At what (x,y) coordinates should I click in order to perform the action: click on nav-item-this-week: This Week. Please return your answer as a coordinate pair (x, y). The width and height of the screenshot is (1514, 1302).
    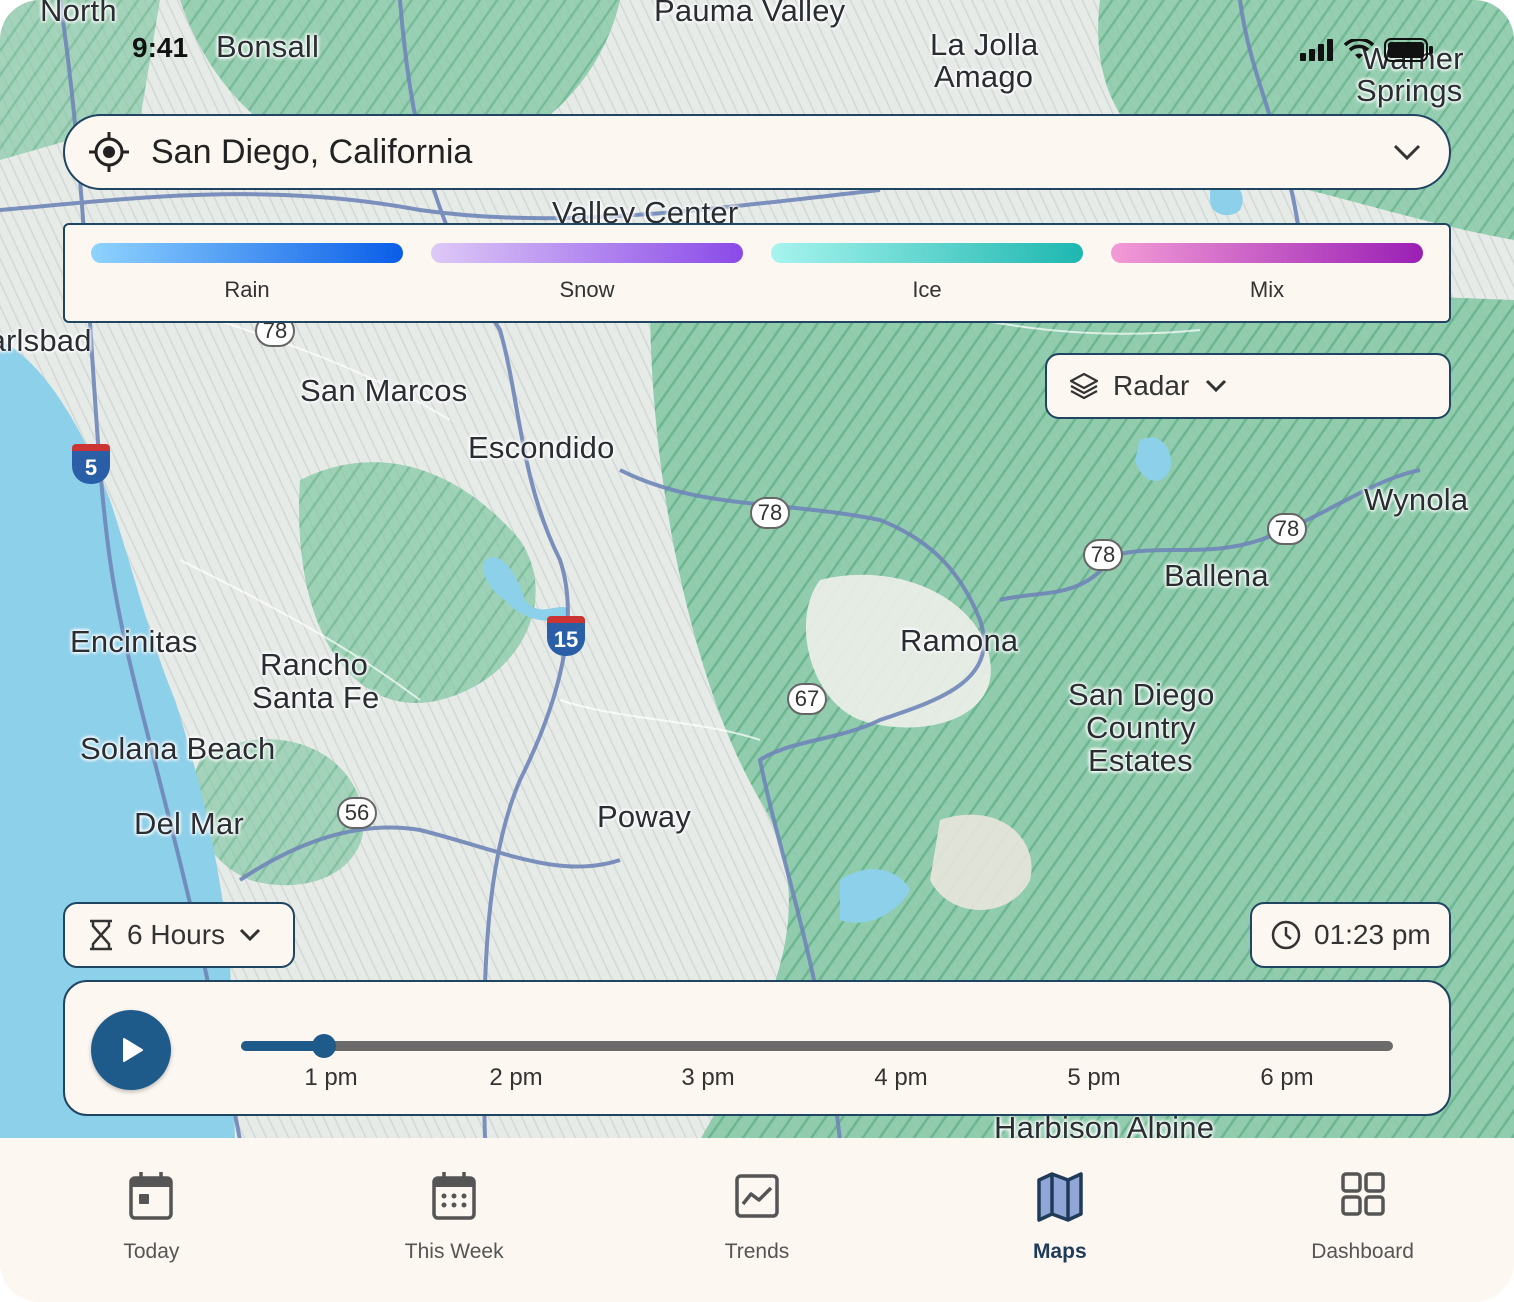
    Looking at the image, I should click on (454, 1217).